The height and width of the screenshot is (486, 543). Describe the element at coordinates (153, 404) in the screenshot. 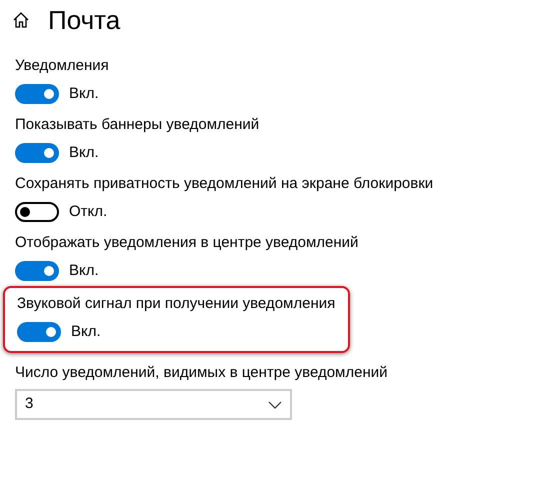

I see `count-dropdown: 3` at that location.